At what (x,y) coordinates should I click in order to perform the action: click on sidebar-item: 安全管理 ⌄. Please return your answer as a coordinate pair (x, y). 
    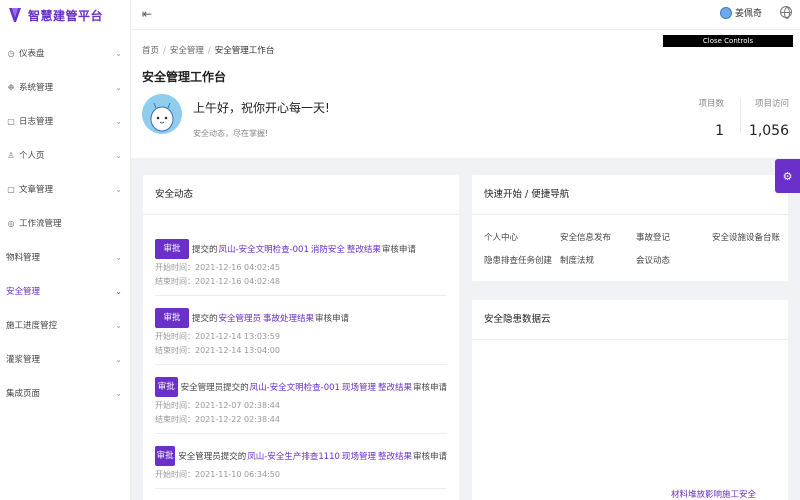
    Looking at the image, I should click on (65, 291).